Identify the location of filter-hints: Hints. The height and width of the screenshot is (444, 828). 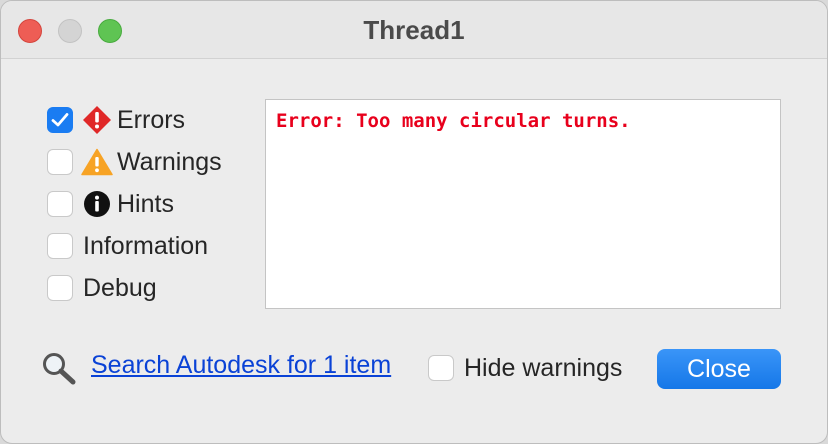
(110, 204).